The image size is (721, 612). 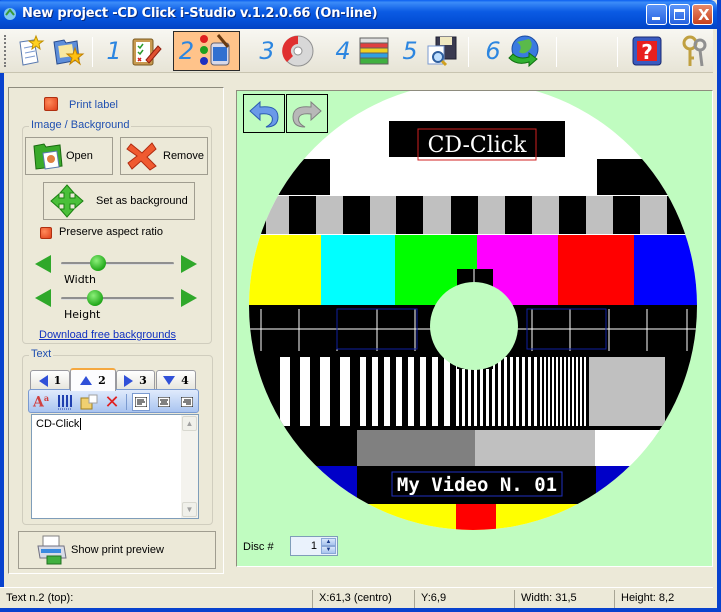 I want to click on width-increase-arrow-icon, so click(x=189, y=264).